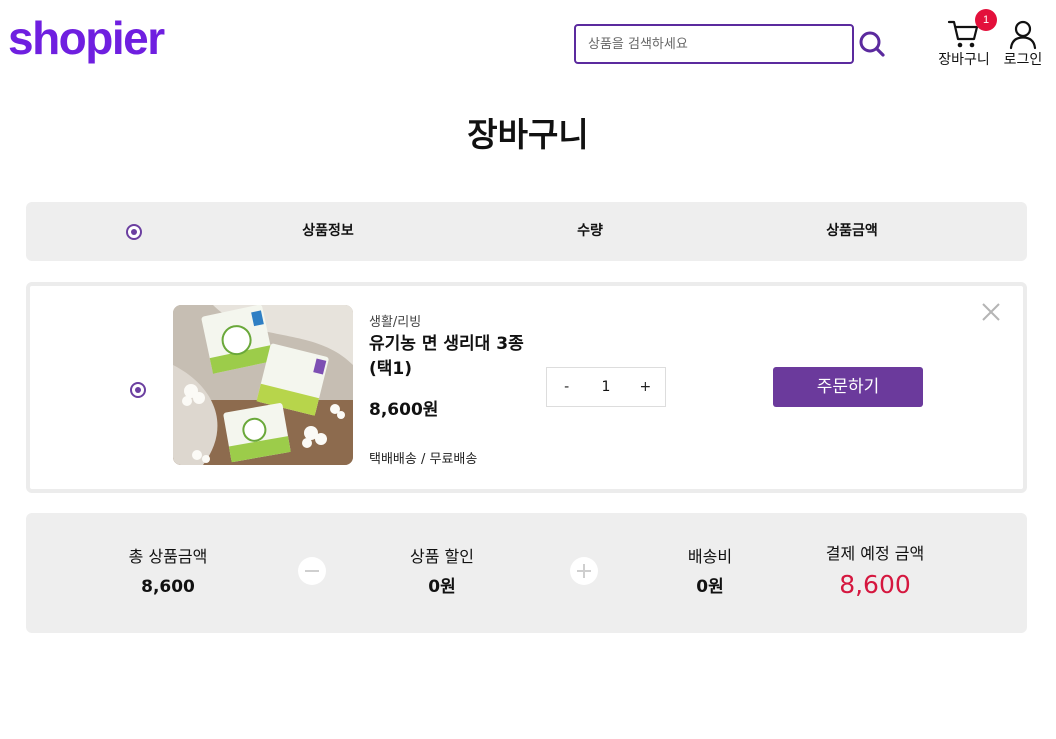 This screenshot has height=739, width=1056. I want to click on minus-icon, so click(312, 571).